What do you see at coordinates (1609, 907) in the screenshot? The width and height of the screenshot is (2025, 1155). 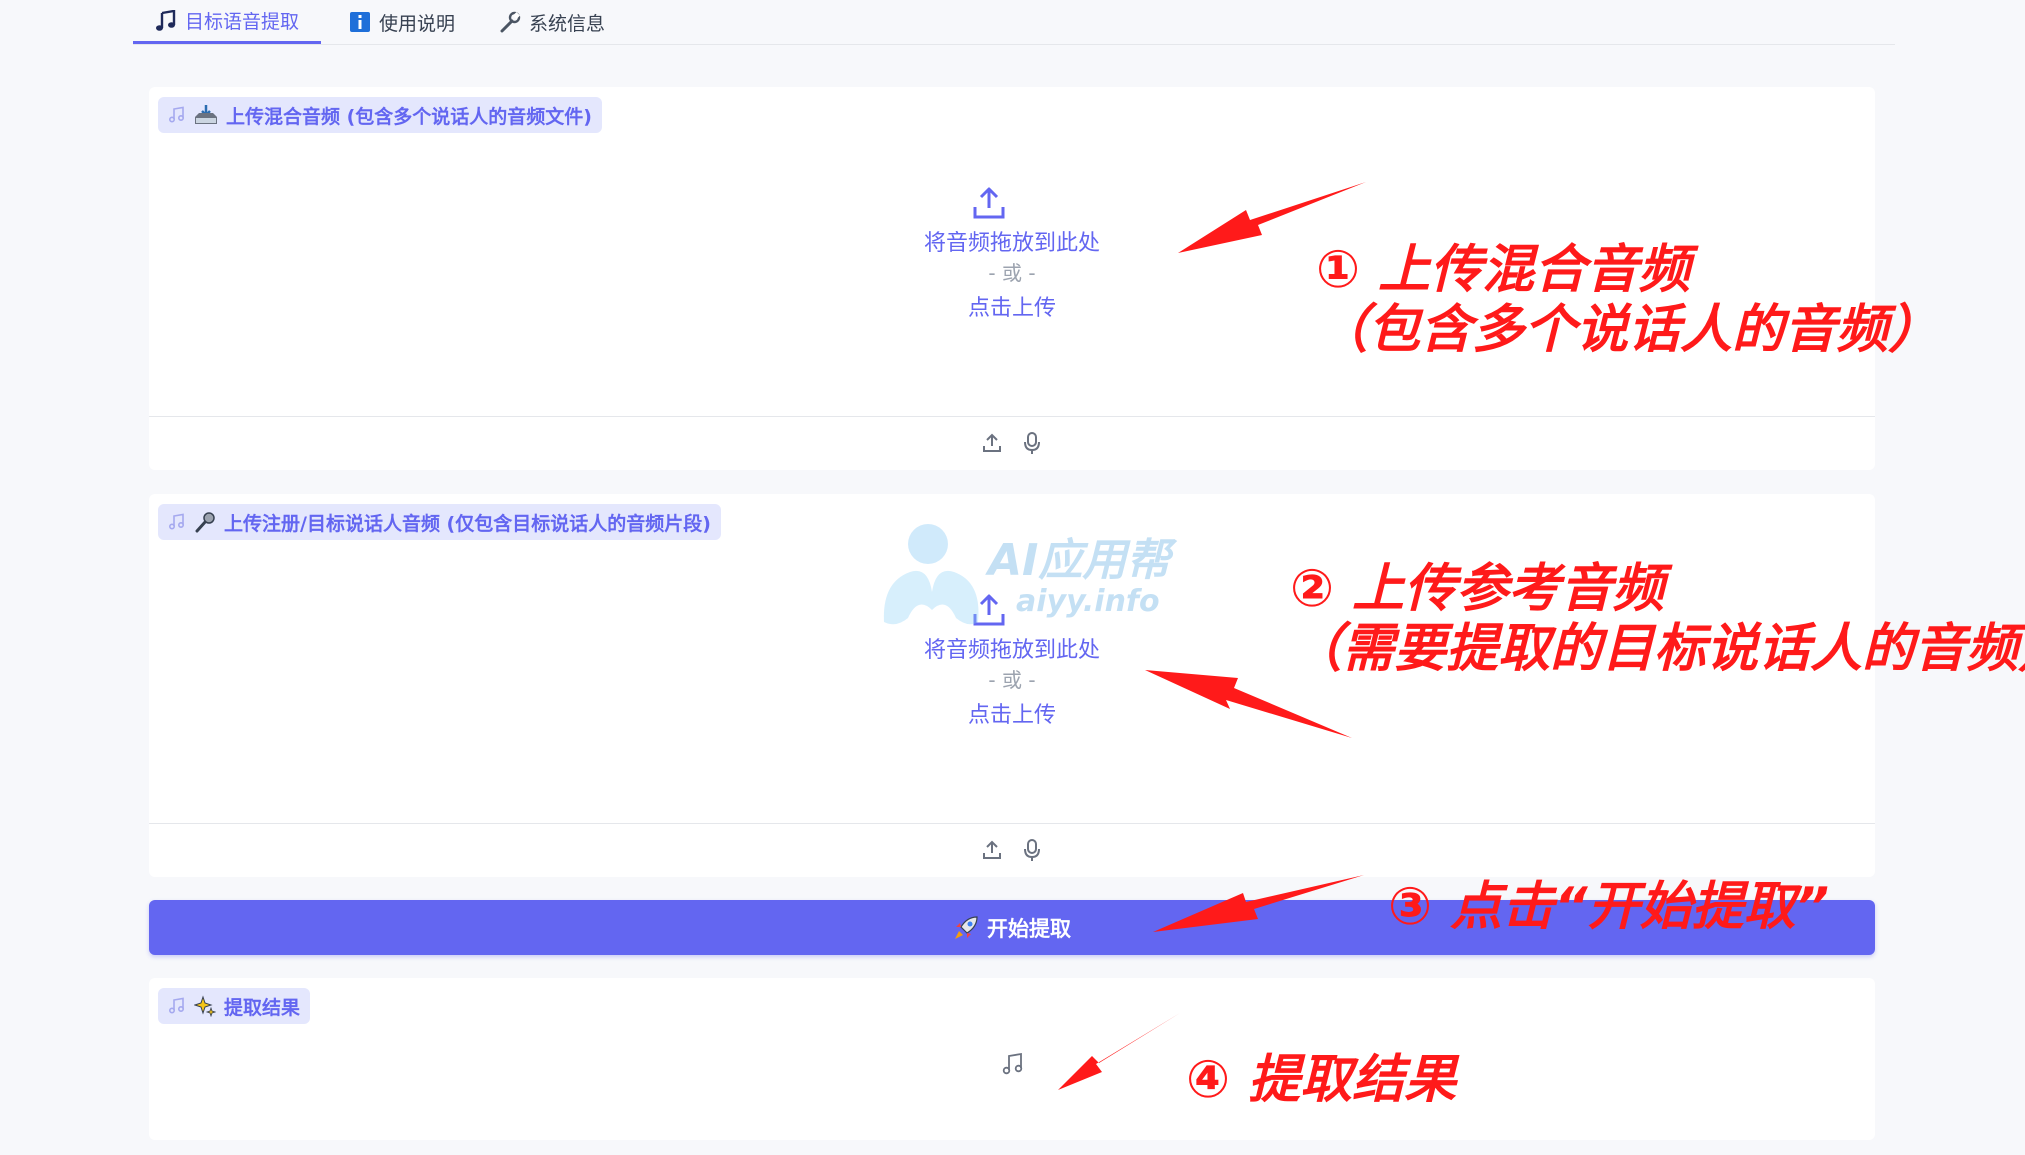 I see `annotation-step3: ③ 点击“开始提取”` at bounding box center [1609, 907].